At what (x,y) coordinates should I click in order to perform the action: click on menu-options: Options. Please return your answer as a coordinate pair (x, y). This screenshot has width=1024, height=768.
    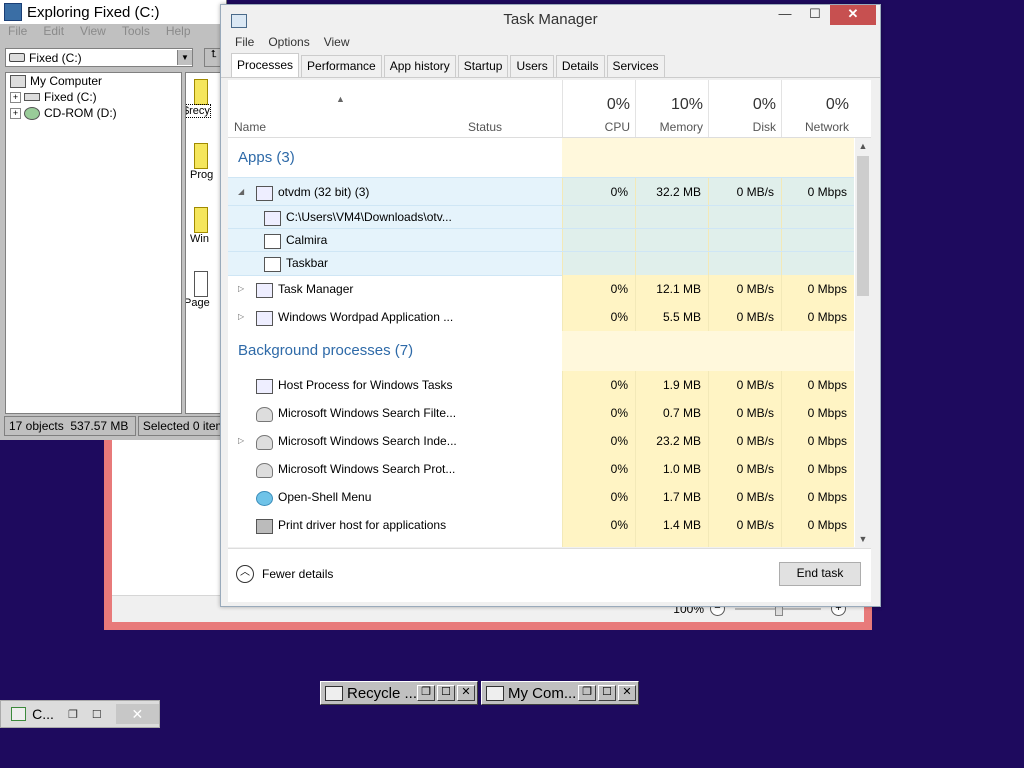
    Looking at the image, I should click on (288, 45).